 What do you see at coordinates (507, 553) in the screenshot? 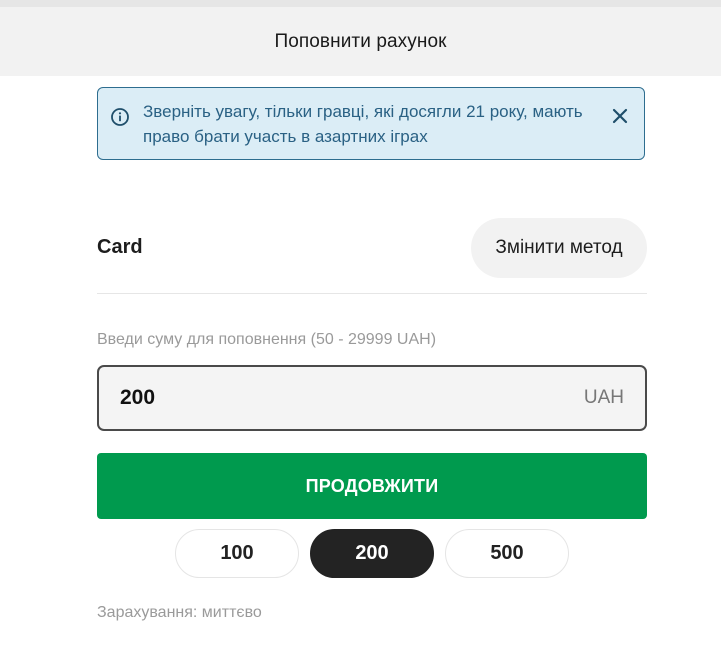
I see `quick-amount-500: 500` at bounding box center [507, 553].